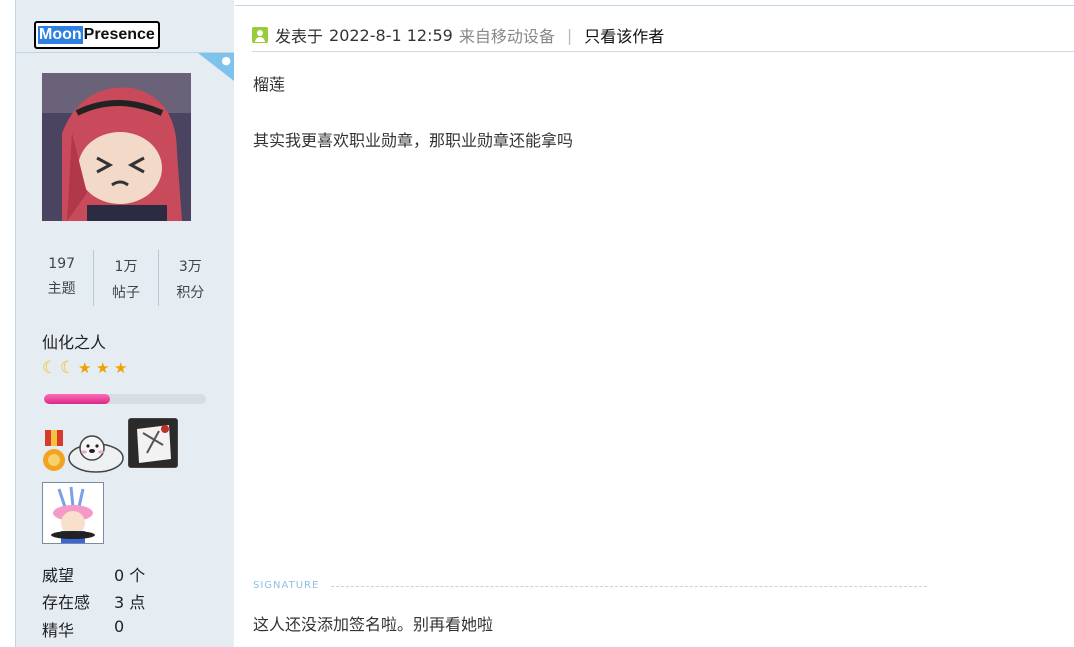 This screenshot has width=1074, height=647. What do you see at coordinates (663, 51) in the screenshot?
I see `post-header-divider` at bounding box center [663, 51].